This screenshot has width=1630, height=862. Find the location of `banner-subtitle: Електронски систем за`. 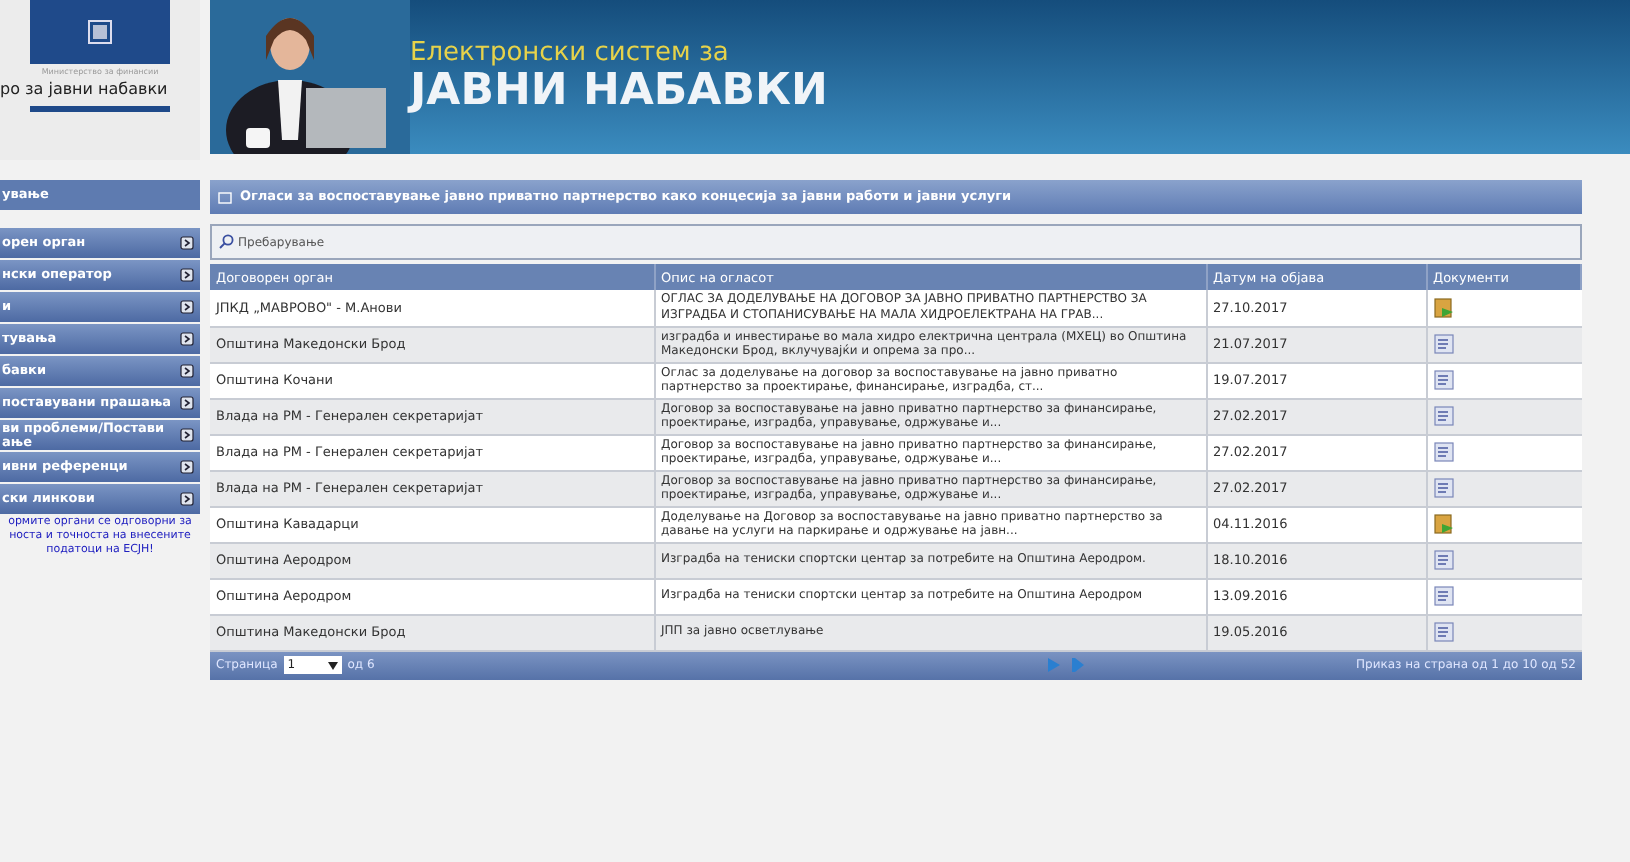

banner-subtitle: Електронски систем за is located at coordinates (570, 53).